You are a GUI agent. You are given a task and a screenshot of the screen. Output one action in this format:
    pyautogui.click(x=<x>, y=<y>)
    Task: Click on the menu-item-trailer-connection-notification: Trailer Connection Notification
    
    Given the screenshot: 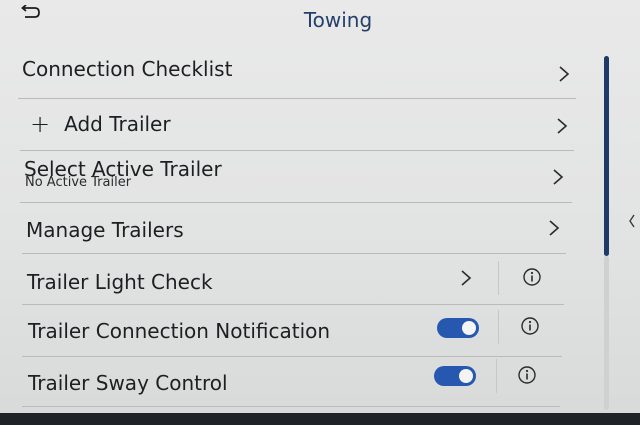 What is the action you would take?
    pyautogui.click(x=179, y=331)
    